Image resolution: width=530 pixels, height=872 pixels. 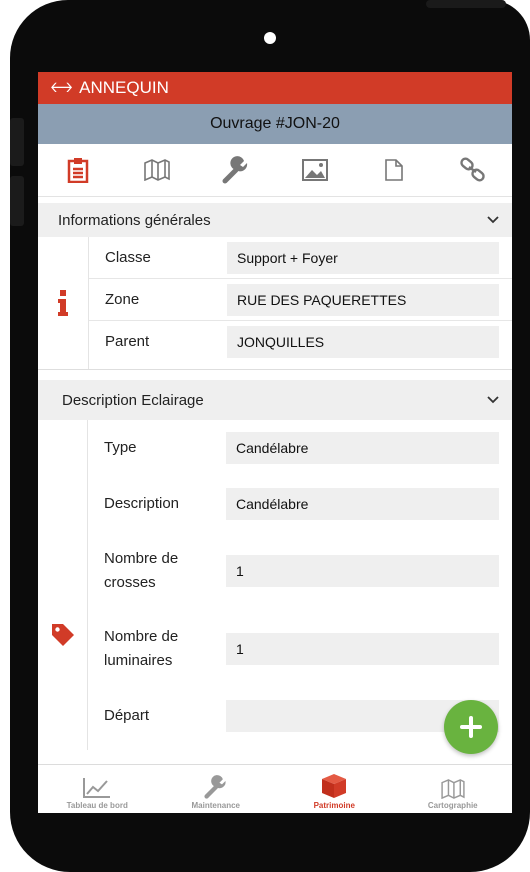 I want to click on image-icon, so click(x=314, y=170).